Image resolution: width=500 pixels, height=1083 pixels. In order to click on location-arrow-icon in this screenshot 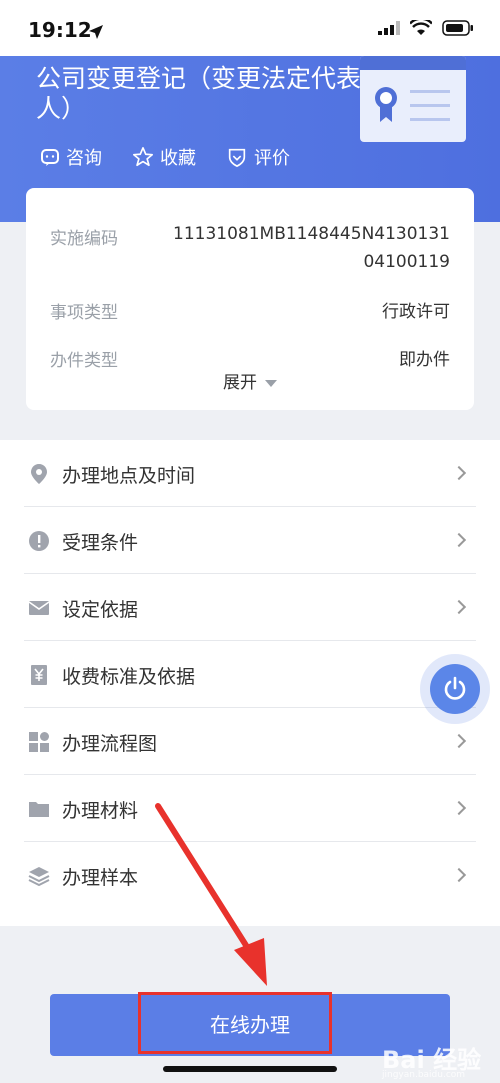, I will do `click(96, 32)`.